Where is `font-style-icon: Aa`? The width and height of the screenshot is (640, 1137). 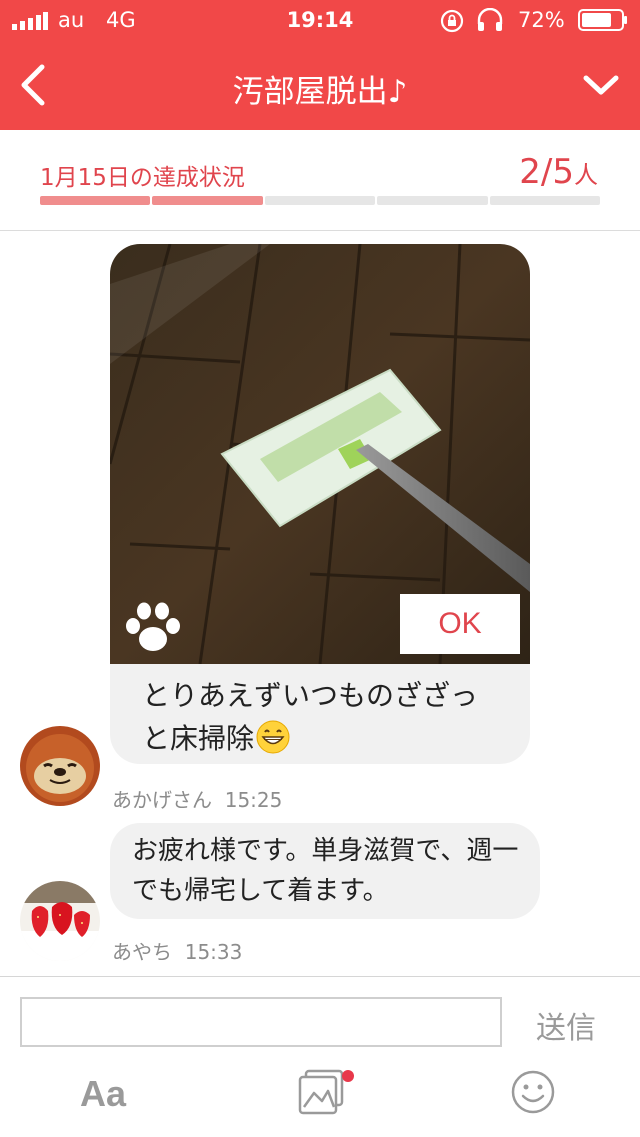
font-style-icon: Aa is located at coordinates (103, 1094).